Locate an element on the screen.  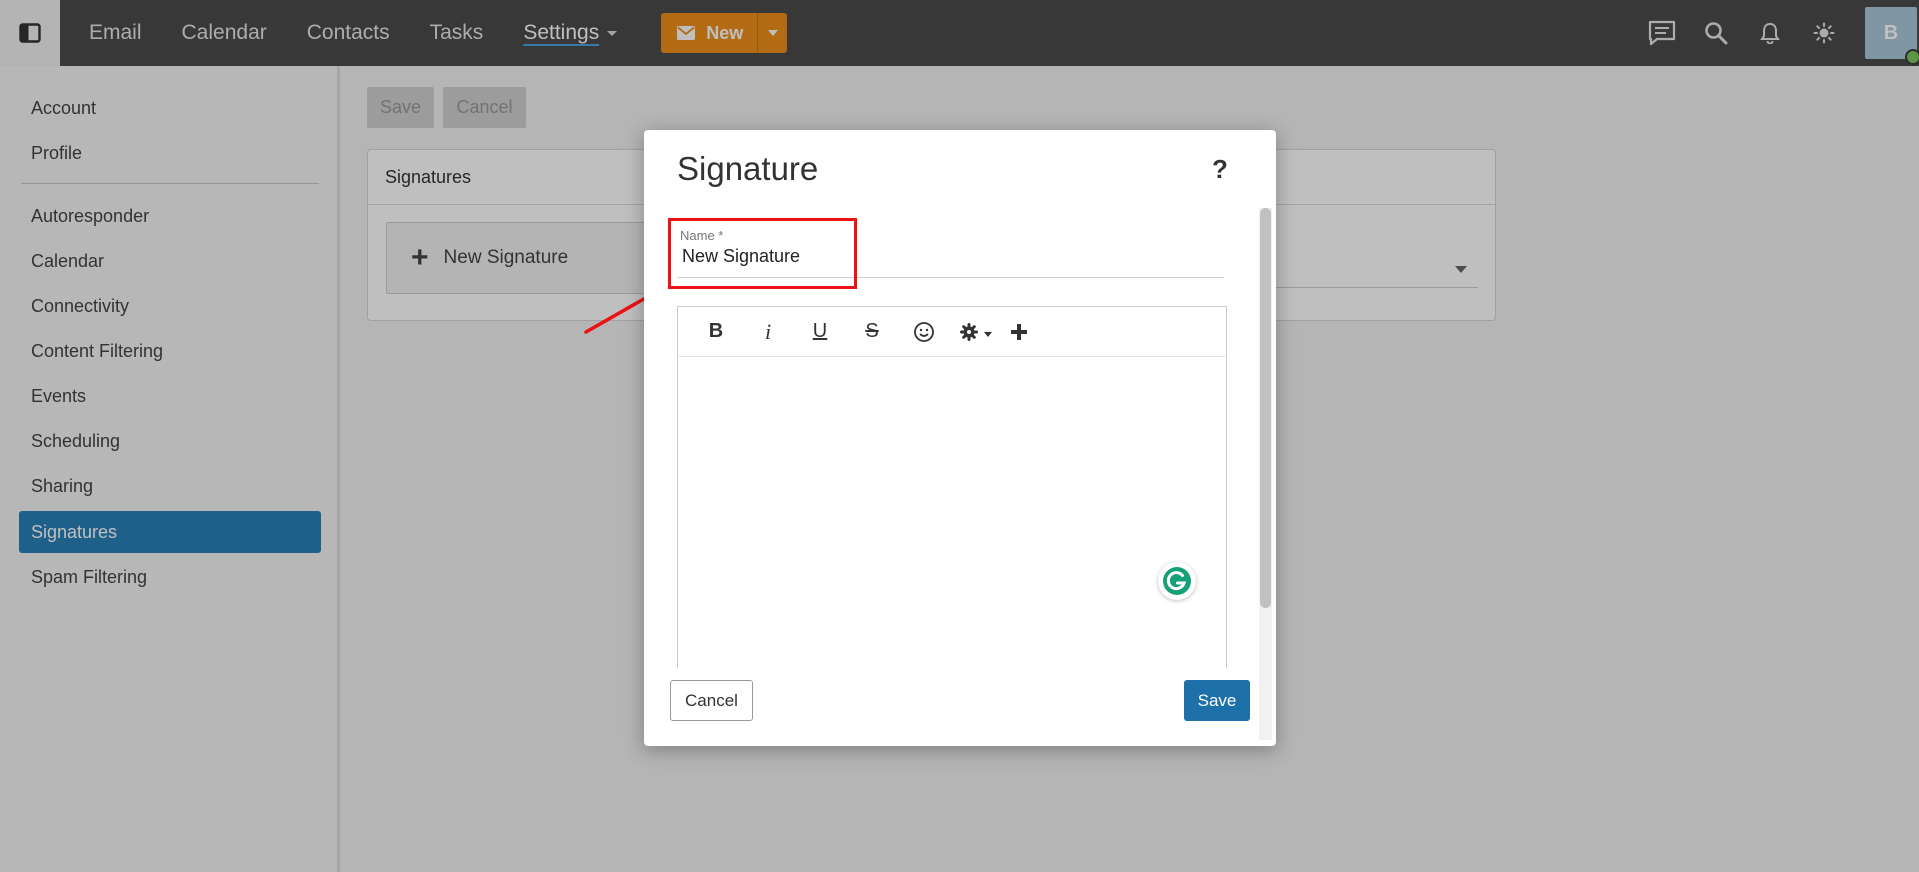
help-icon: ? is located at coordinates (1220, 169).